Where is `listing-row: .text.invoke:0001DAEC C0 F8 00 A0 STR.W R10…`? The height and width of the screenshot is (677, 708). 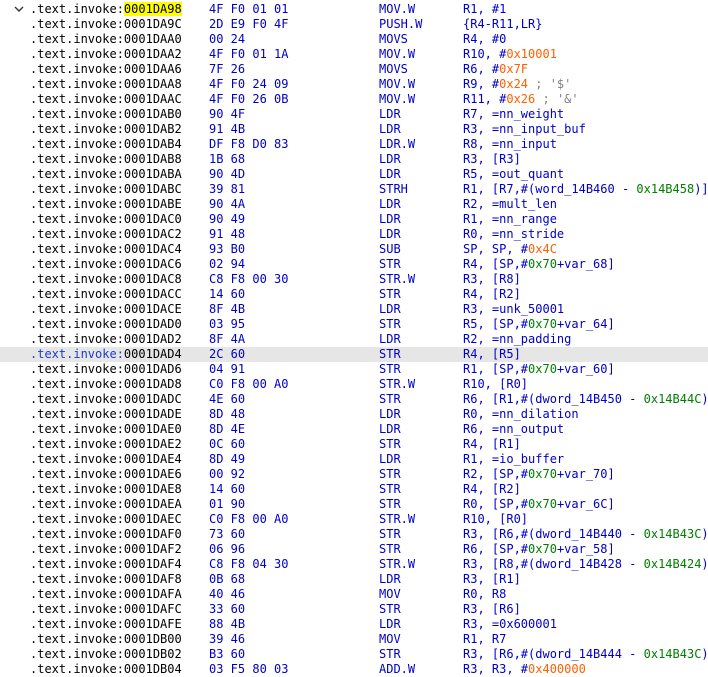
listing-row: .text.invoke:0001DAEC C0 F8 00 A0 STR.W R10… is located at coordinates (354, 519).